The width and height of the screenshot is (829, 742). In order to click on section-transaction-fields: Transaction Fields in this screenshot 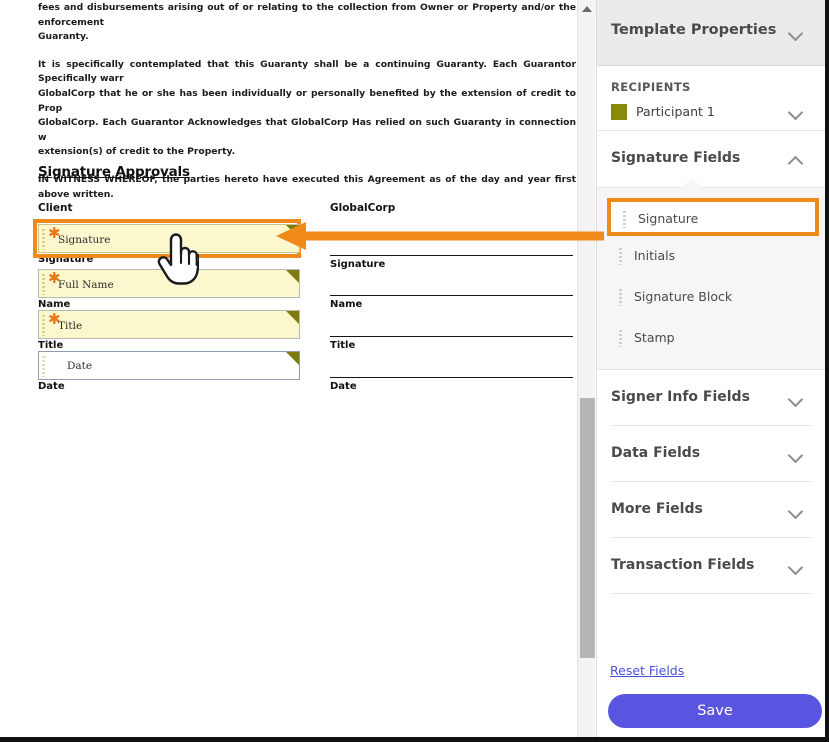, I will do `click(711, 566)`.